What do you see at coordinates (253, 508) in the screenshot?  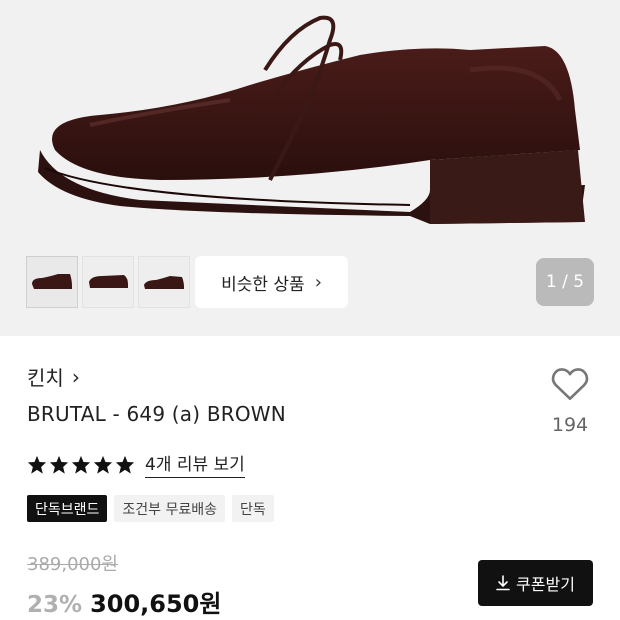 I see `exclusive-badge: 단독` at bounding box center [253, 508].